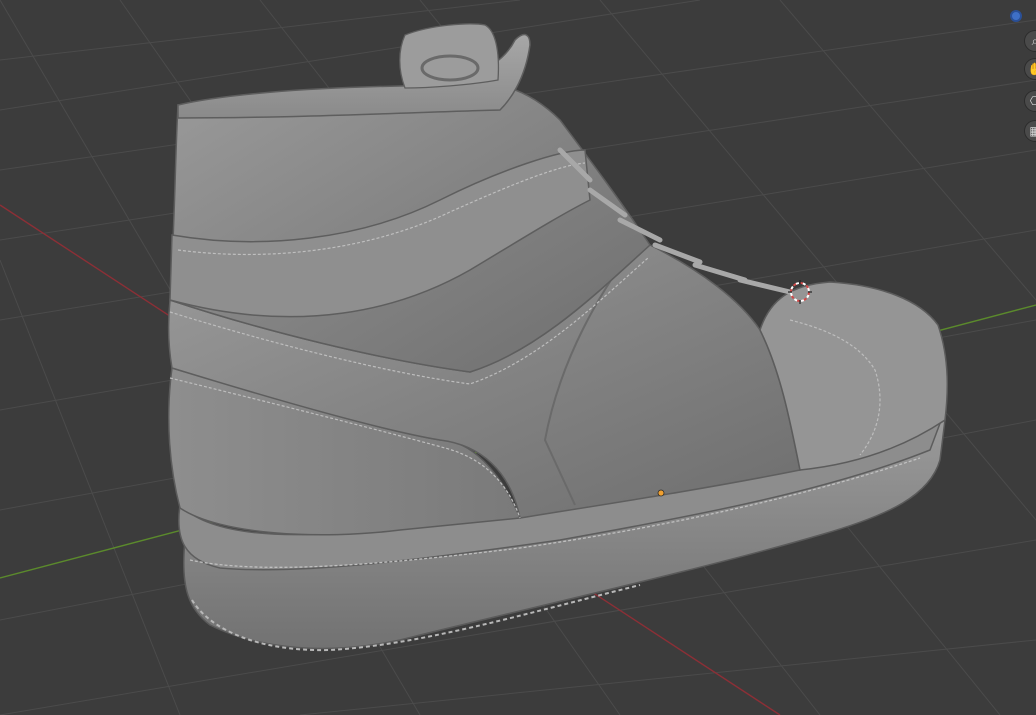 This screenshot has height=715, width=1036. Describe the element at coordinates (1016, 16) in the screenshot. I see `z-axis-gizmo-icon` at that location.